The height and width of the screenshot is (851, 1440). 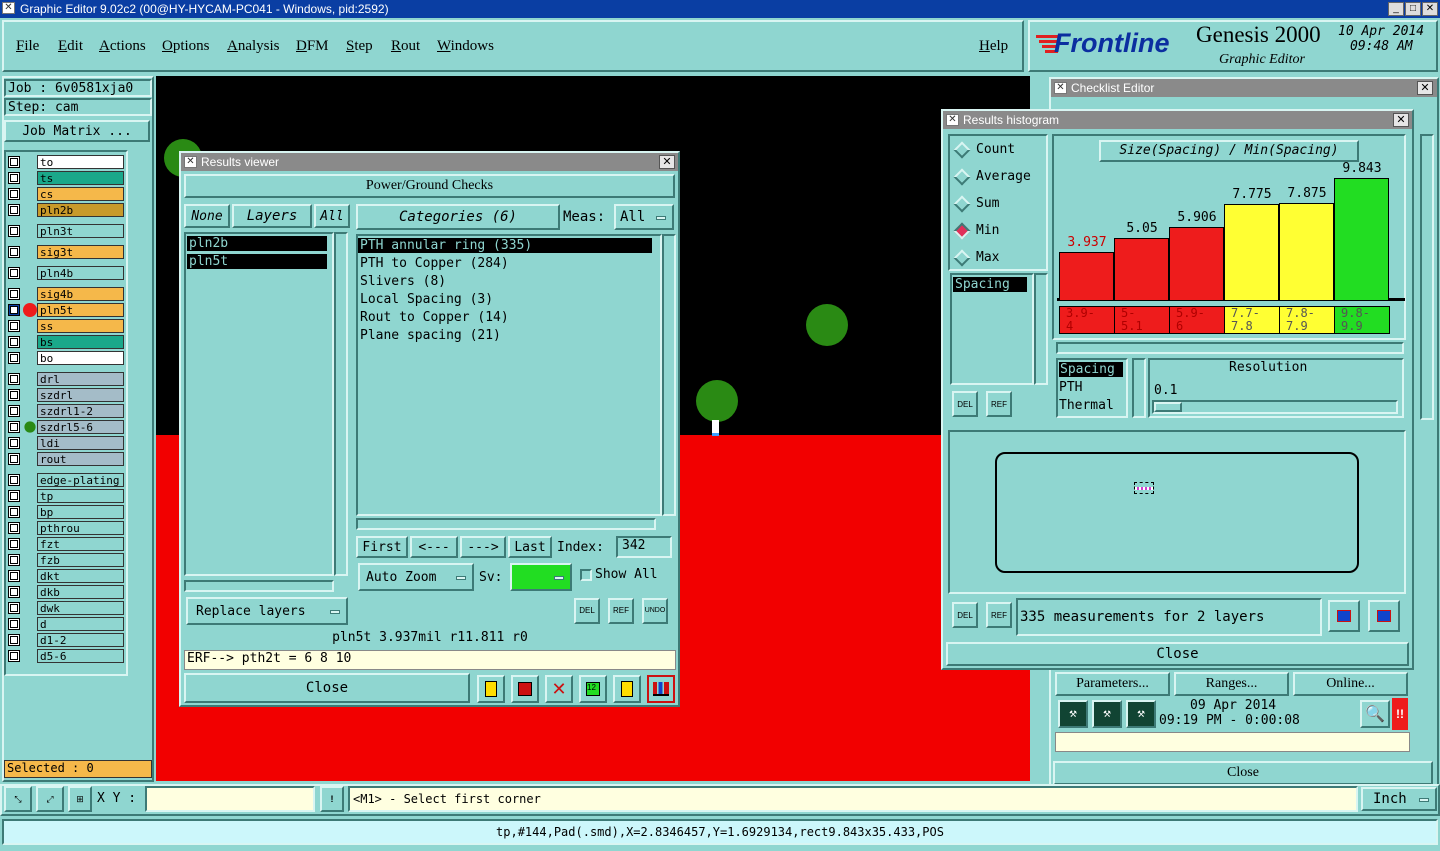 What do you see at coordinates (80, 607) in the screenshot?
I see `layer-name: dwk` at bounding box center [80, 607].